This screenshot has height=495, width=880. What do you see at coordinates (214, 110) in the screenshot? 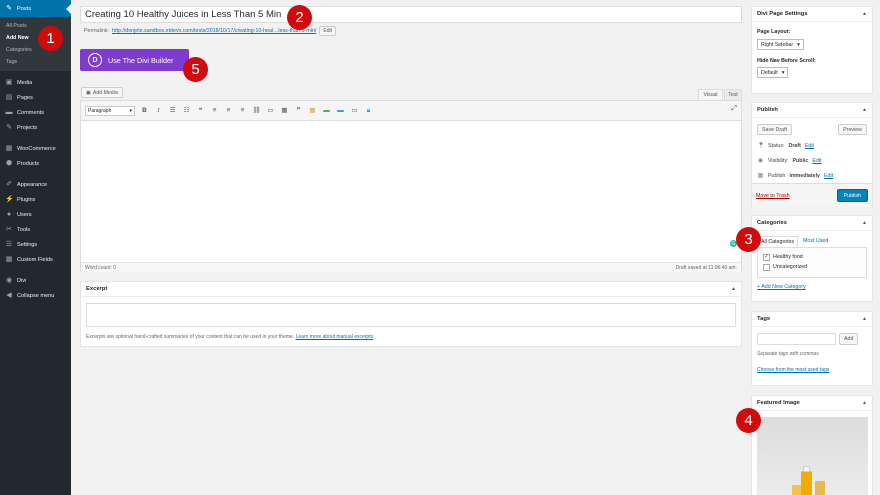
I see `align-left-icon: ≡` at bounding box center [214, 110].